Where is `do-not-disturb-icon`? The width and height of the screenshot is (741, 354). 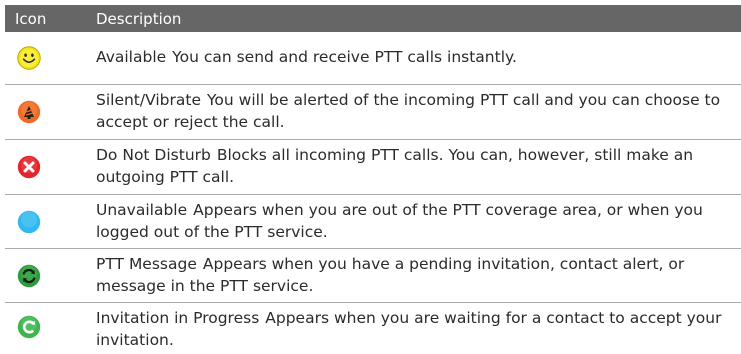 do-not-disturb-icon is located at coordinates (29, 167).